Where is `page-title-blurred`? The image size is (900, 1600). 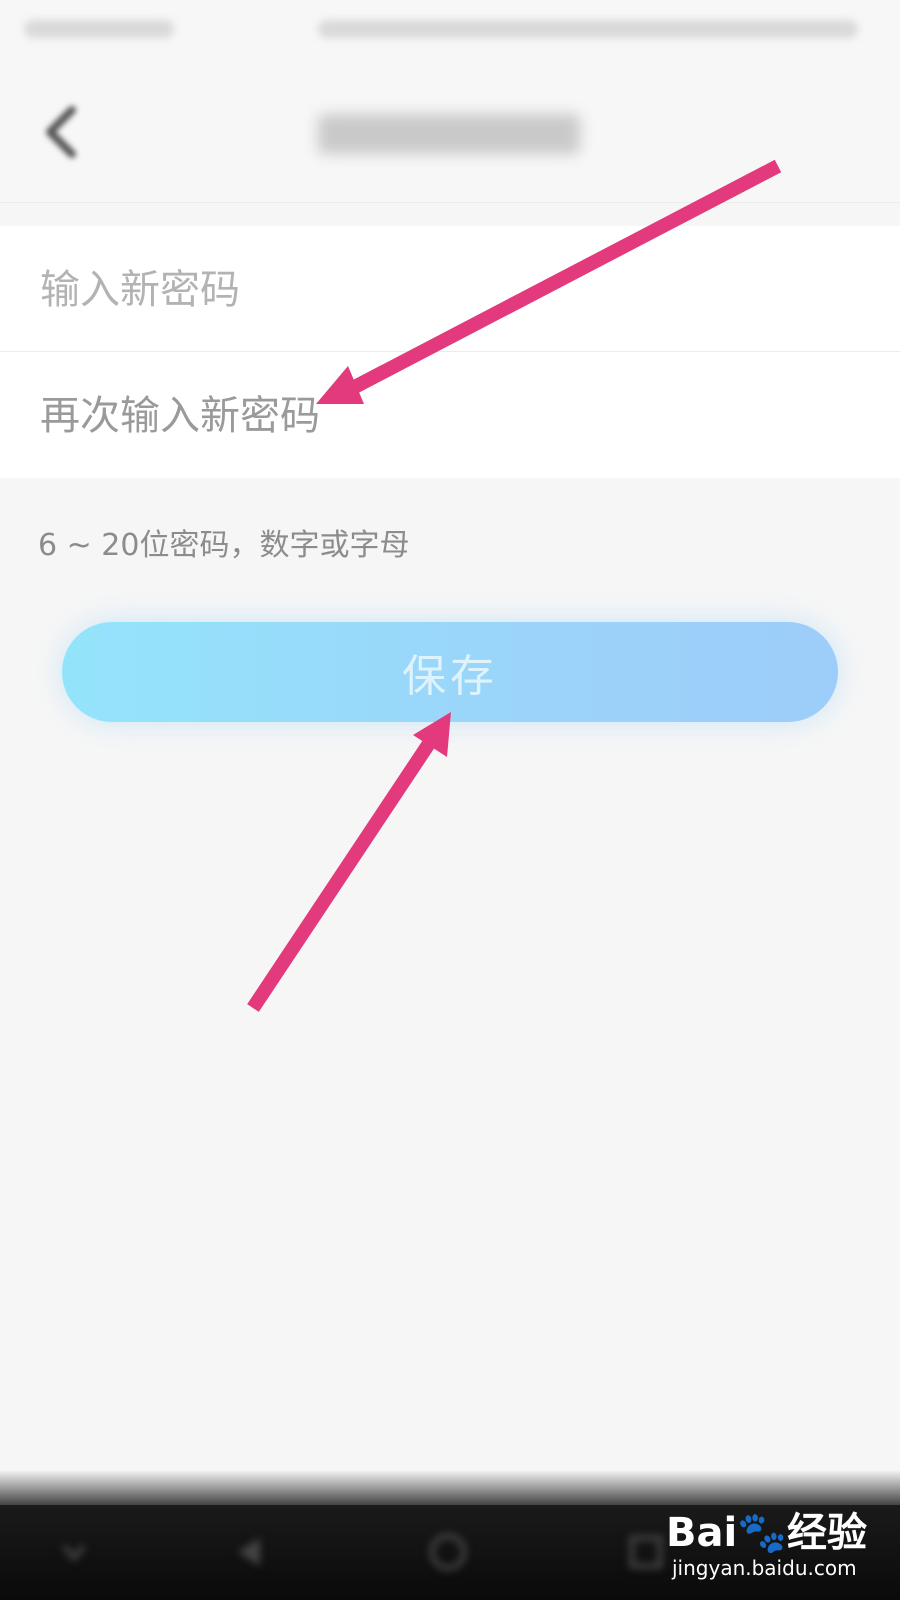 page-title-blurred is located at coordinates (449, 134).